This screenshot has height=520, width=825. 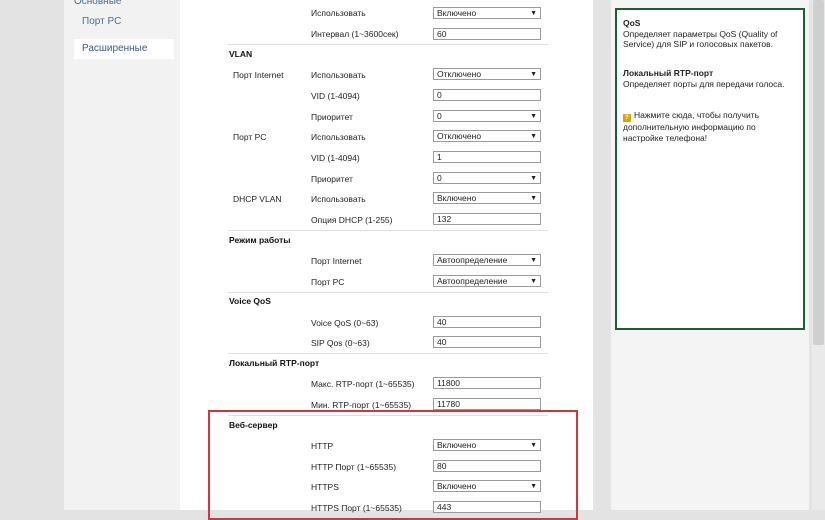 What do you see at coordinates (241, 54) in the screenshot?
I see `section-title-vlan: VLAN` at bounding box center [241, 54].